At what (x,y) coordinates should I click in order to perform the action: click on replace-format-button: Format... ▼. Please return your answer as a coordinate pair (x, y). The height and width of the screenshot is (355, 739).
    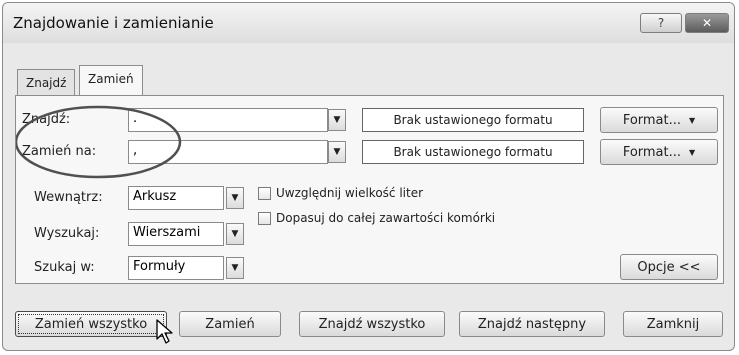
    Looking at the image, I should click on (659, 152).